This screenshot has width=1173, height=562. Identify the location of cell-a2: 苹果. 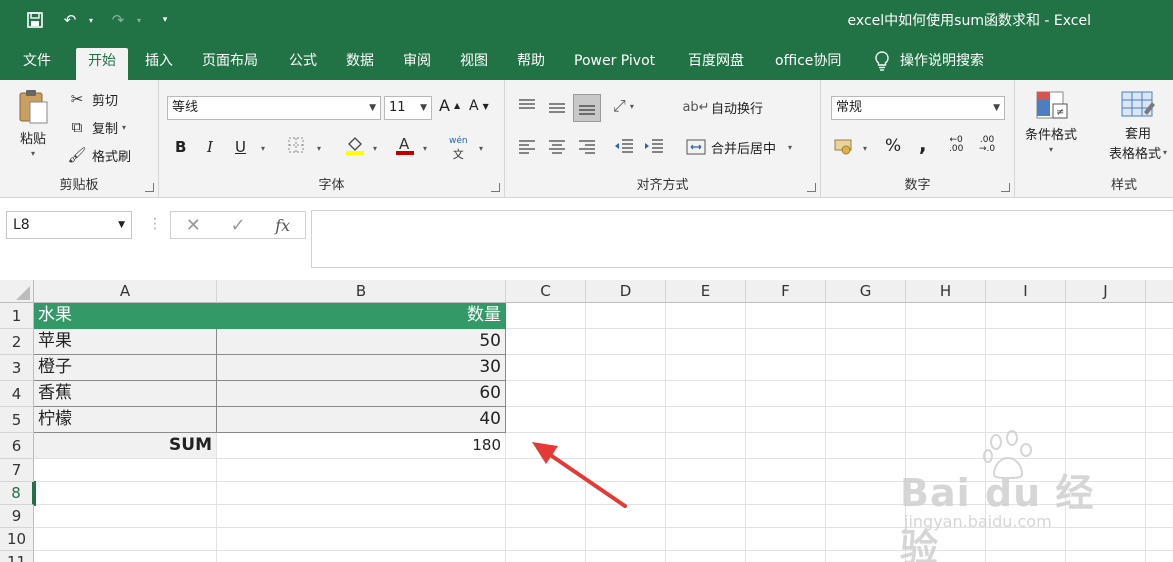
(125, 342).